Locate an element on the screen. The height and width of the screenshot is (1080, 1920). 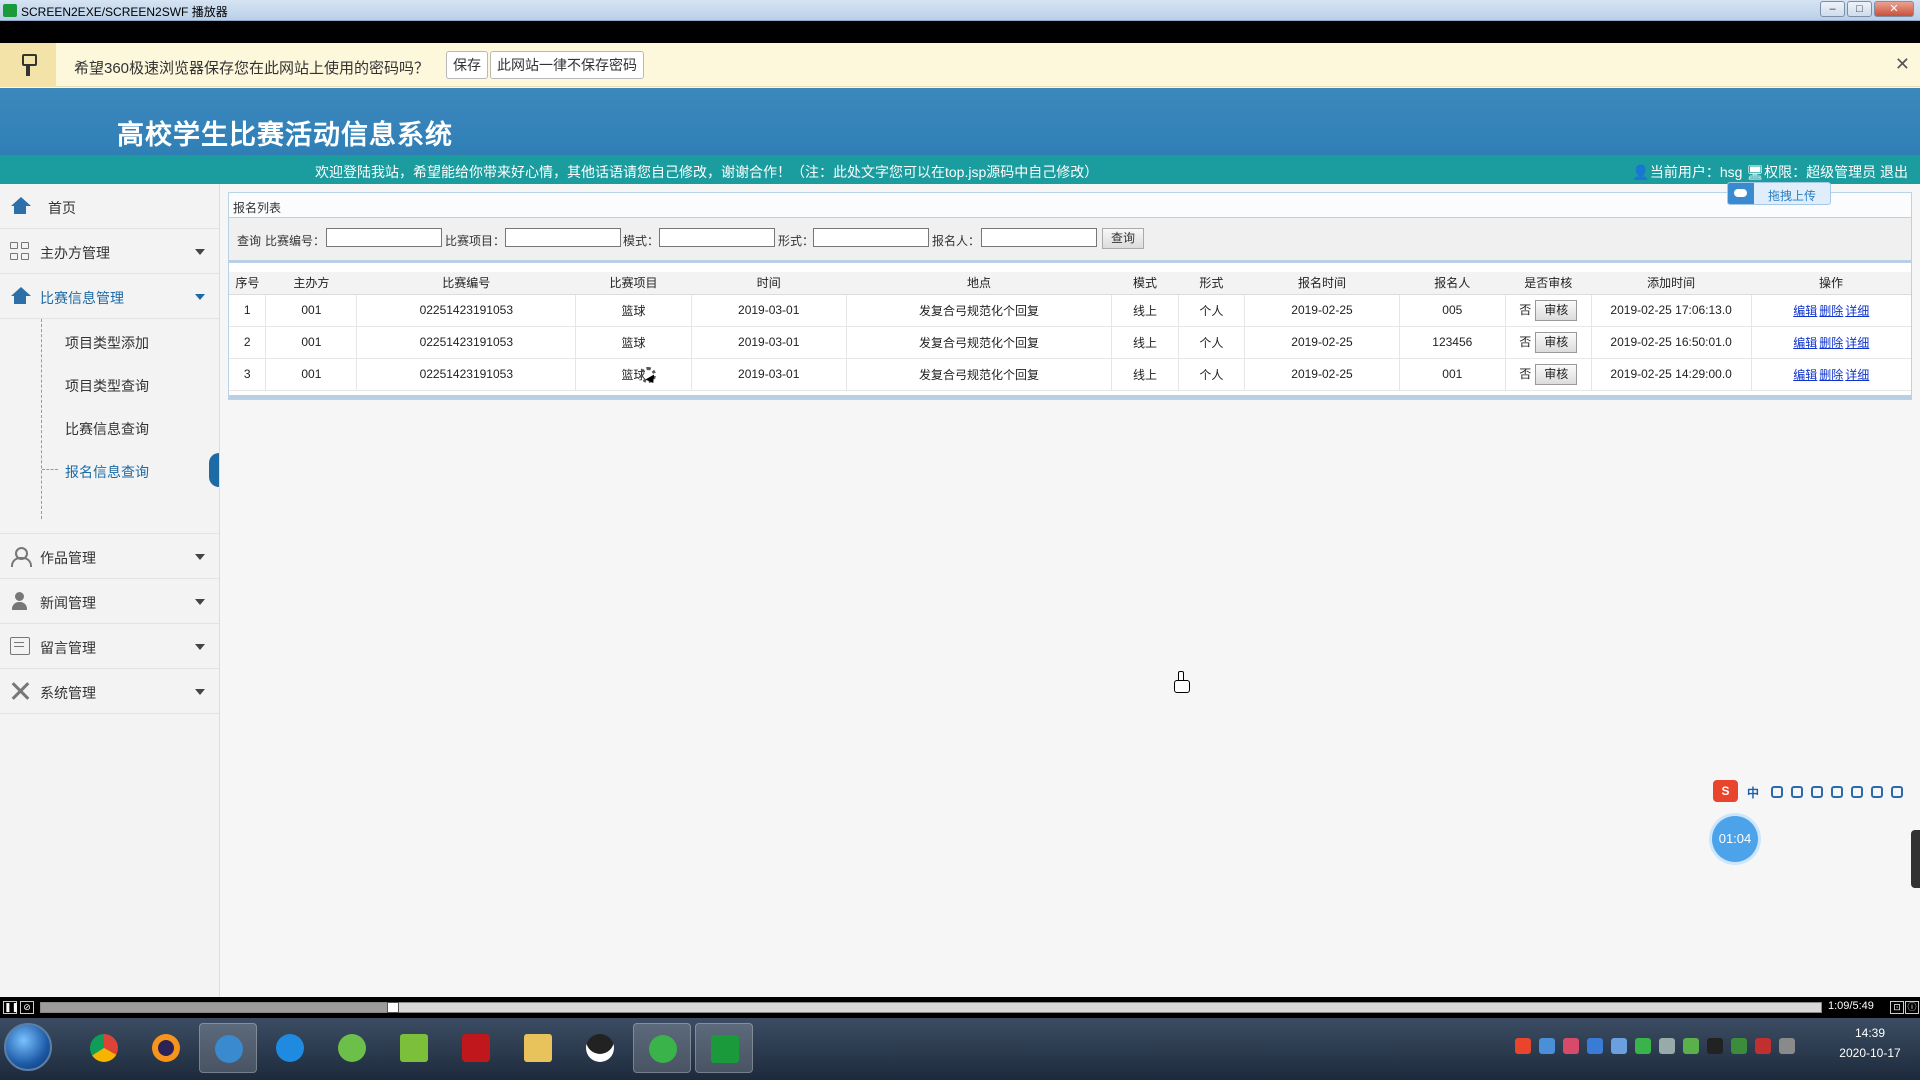
maximize-button: □ is located at coordinates (1859, 9).